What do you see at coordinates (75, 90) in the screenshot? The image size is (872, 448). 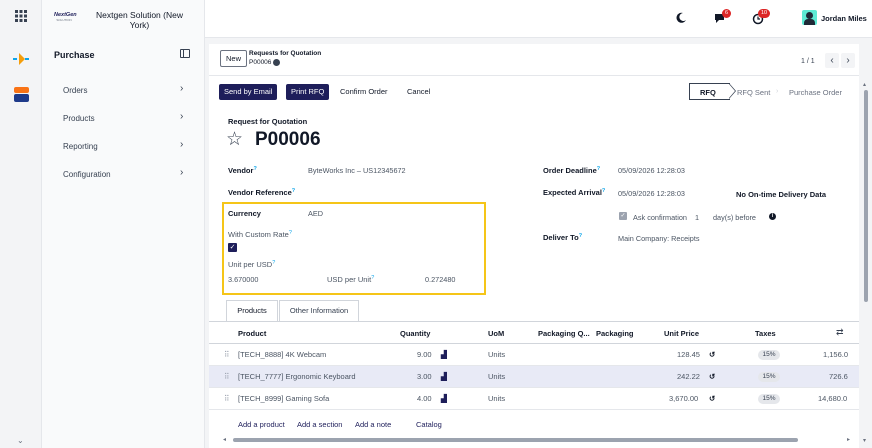 I see `menu-item-orders: Orders` at bounding box center [75, 90].